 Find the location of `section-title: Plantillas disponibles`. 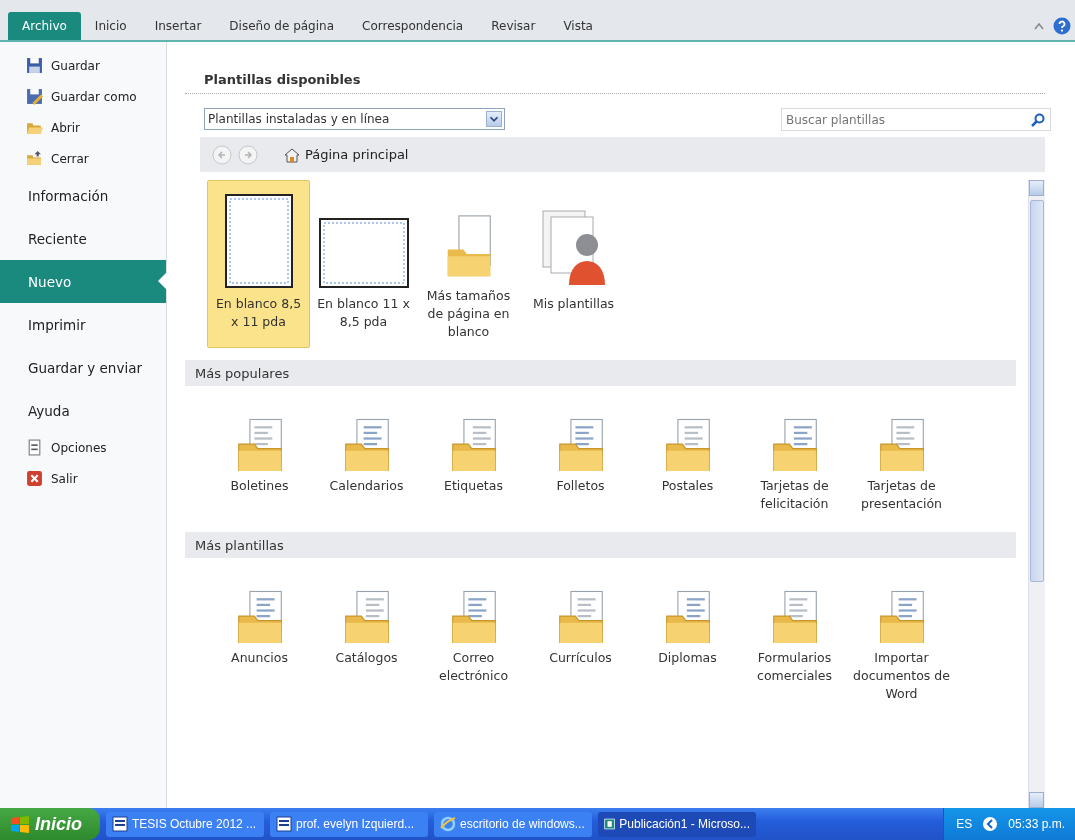

section-title: Plantillas disponibles is located at coordinates (615, 83).